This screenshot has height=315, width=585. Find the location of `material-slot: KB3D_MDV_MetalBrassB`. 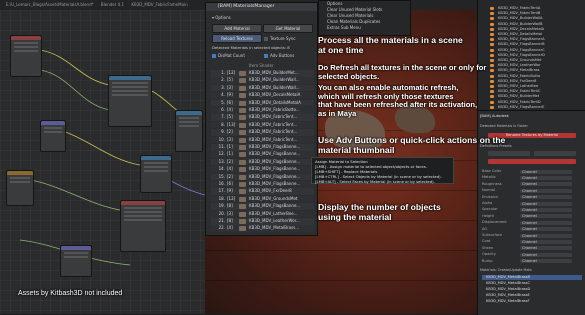

material-slot: KB3D_MDV_MetalBrassB is located at coordinates (532, 277).